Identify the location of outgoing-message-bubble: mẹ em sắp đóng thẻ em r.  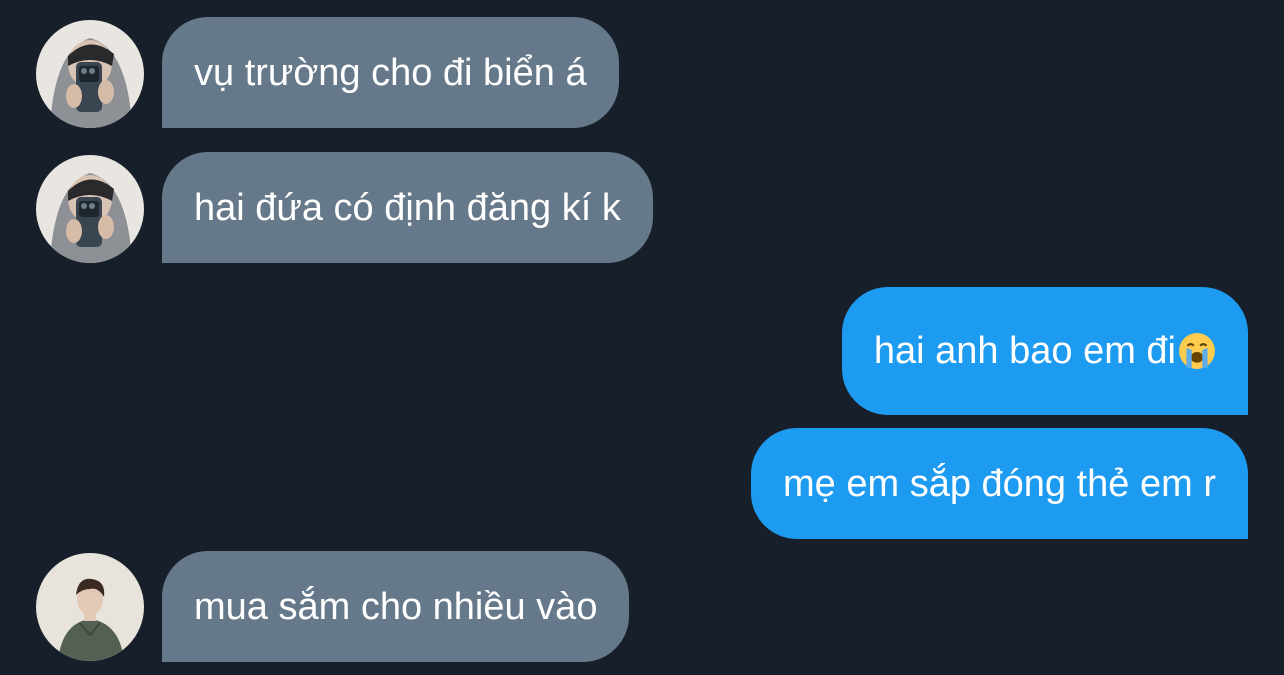
(999, 483).